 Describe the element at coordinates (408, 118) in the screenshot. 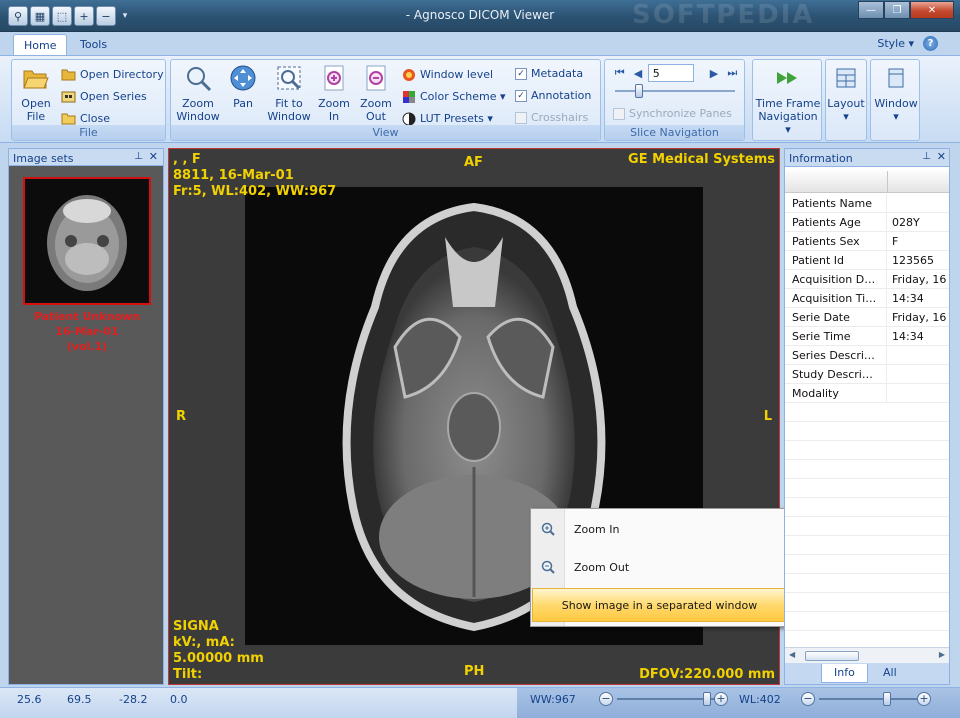

I see `contrast-icon` at that location.